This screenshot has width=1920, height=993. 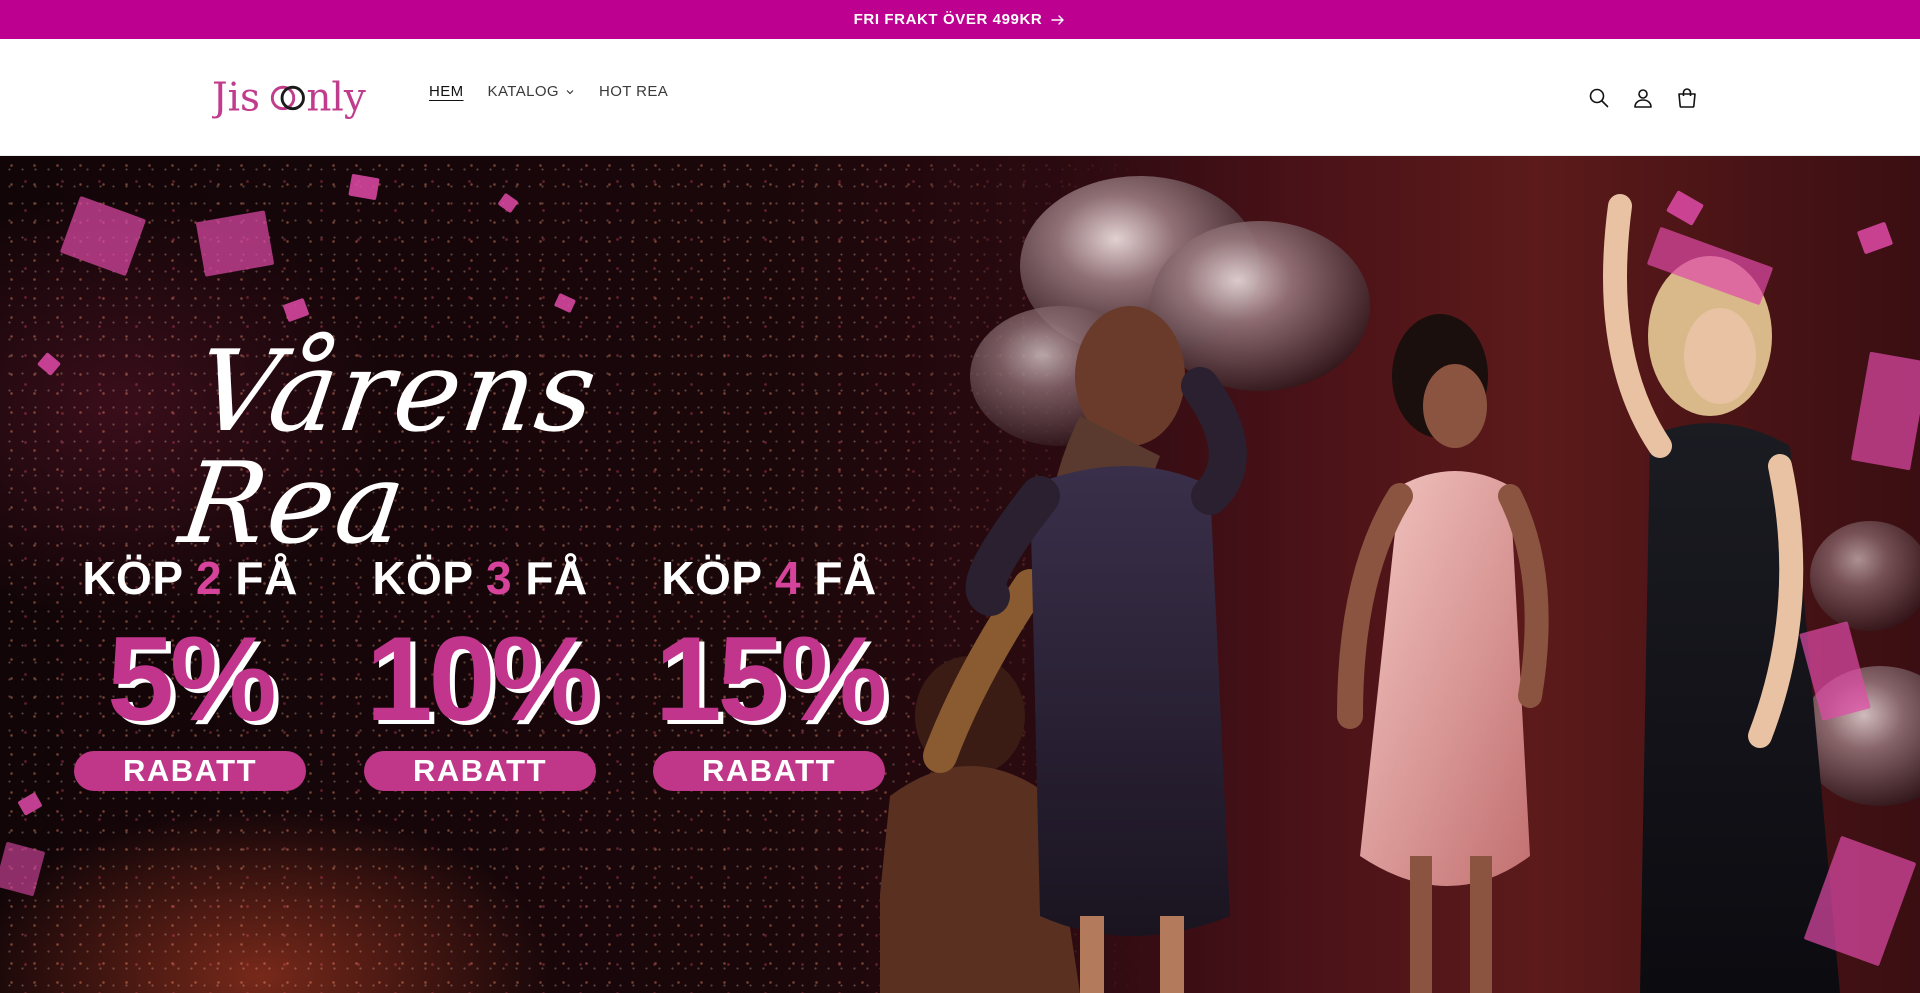 I want to click on chevron-down-icon, so click(x=570, y=92).